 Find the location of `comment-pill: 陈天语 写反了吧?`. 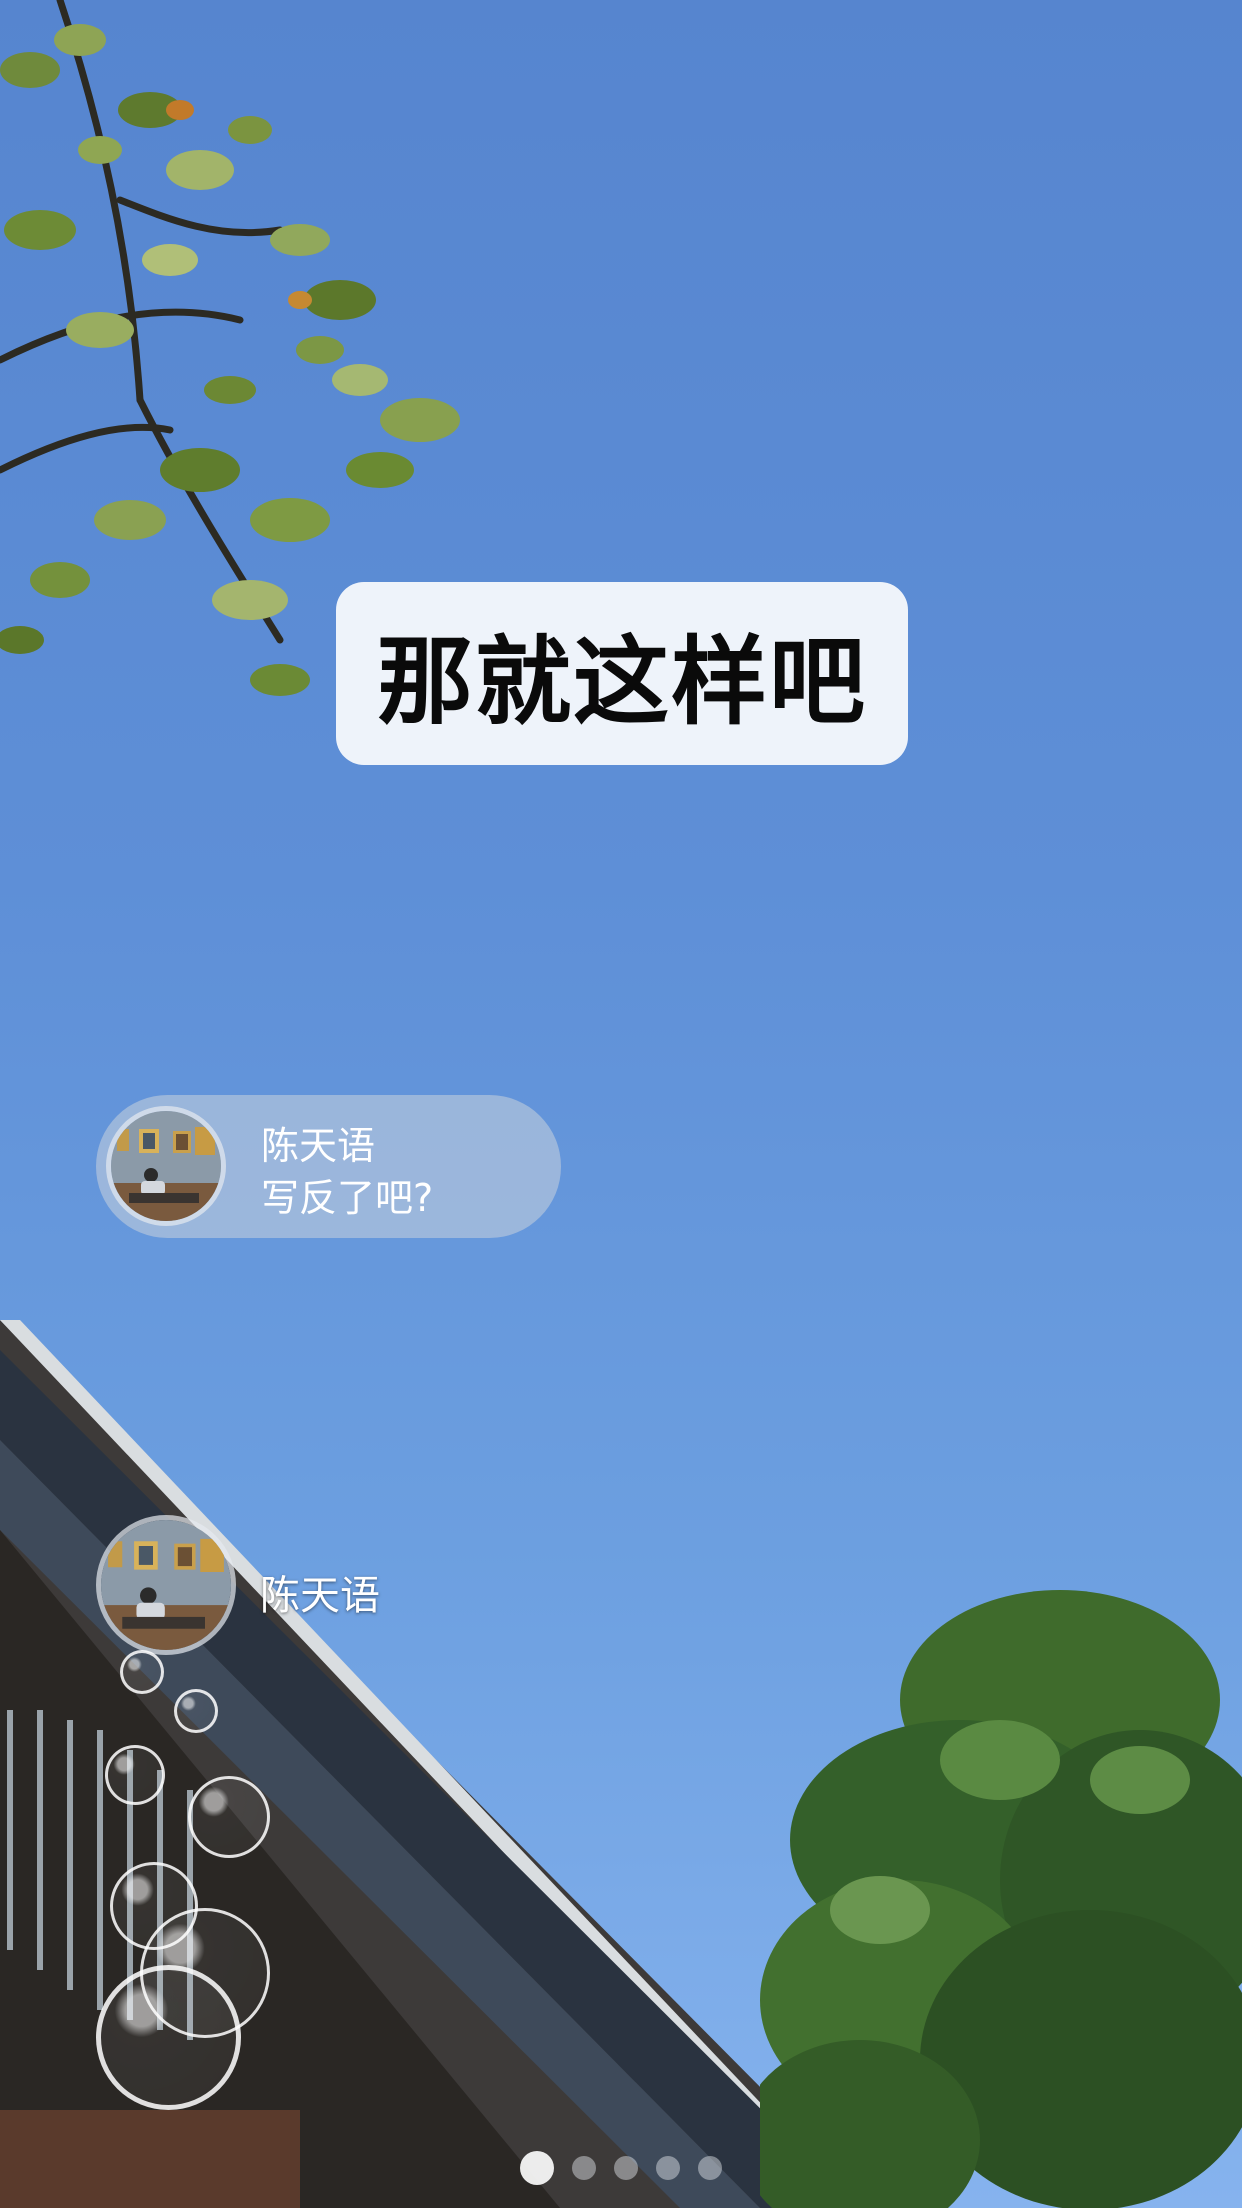

comment-pill: 陈天语 写反了吧? is located at coordinates (328, 1166).